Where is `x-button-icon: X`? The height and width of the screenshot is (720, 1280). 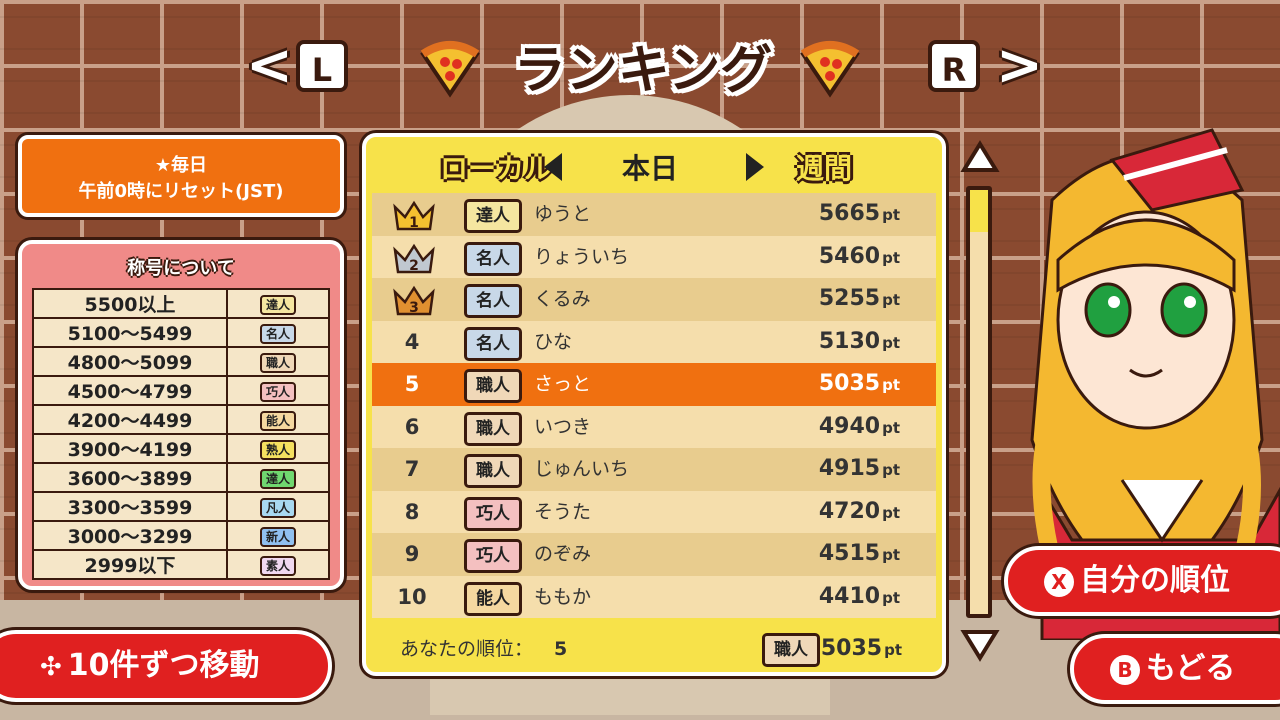
x-button-icon: X is located at coordinates (1059, 581).